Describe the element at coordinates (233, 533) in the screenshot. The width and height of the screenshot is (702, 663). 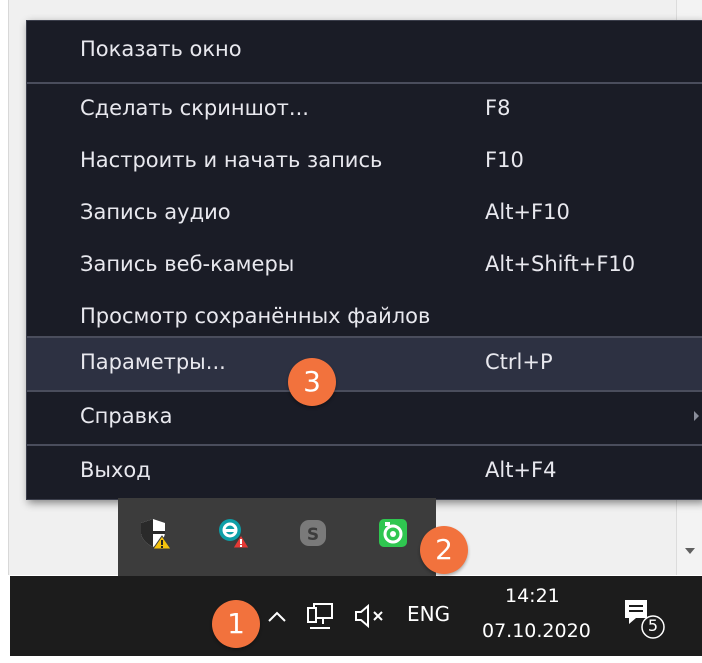
I see `antivirus-alert-icon` at that location.